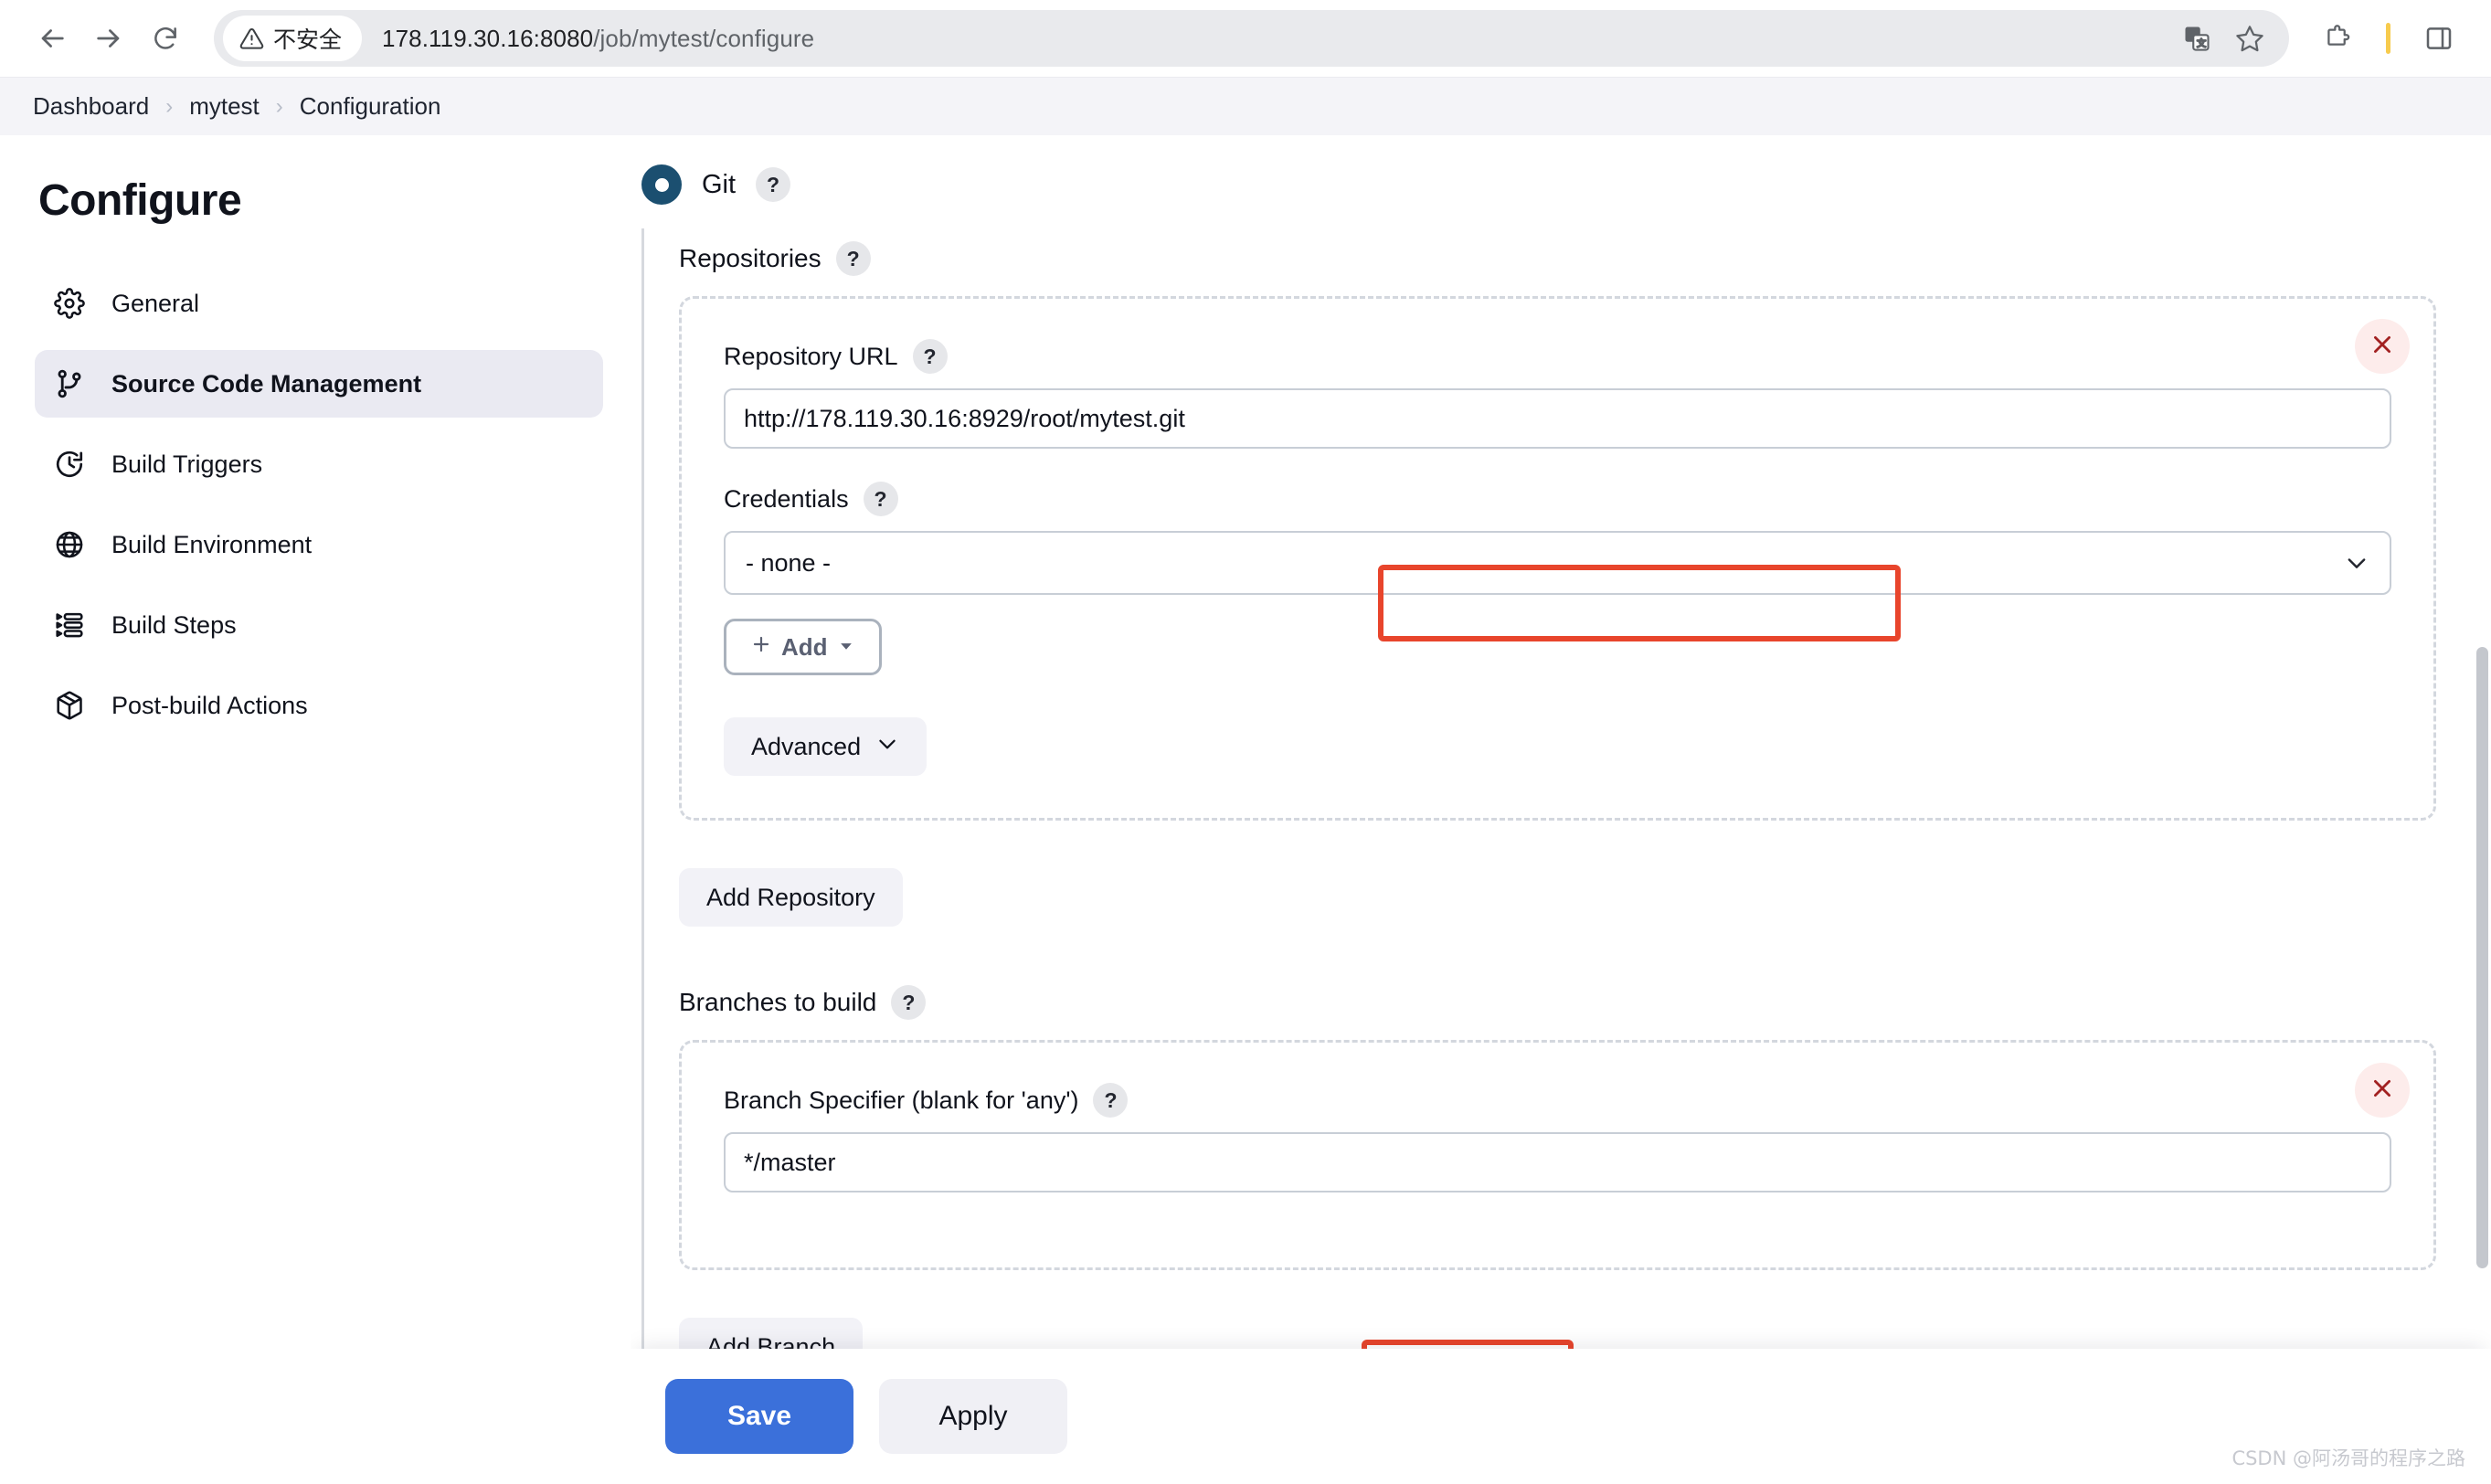  Describe the element at coordinates (2201, 43) in the screenshot. I see `svg-text: 文` at that location.